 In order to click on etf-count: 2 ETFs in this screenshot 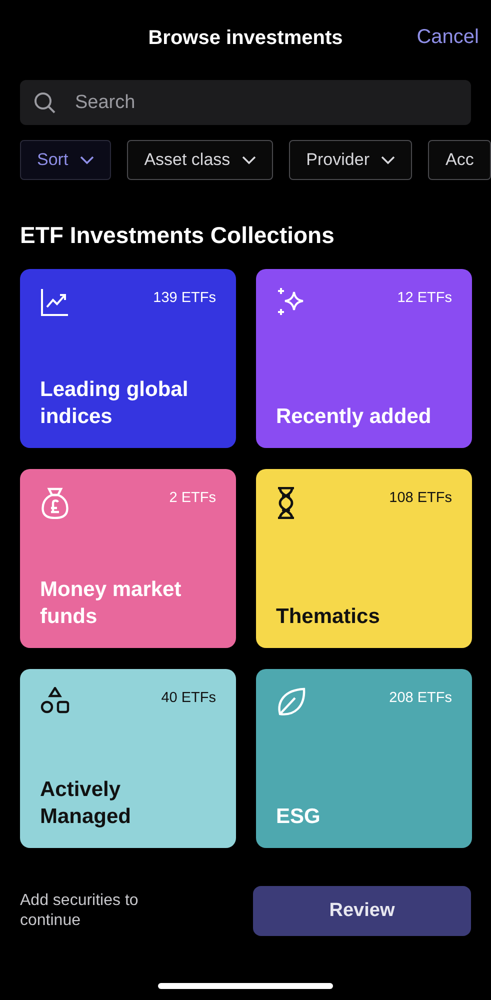, I will do `click(192, 498)`.